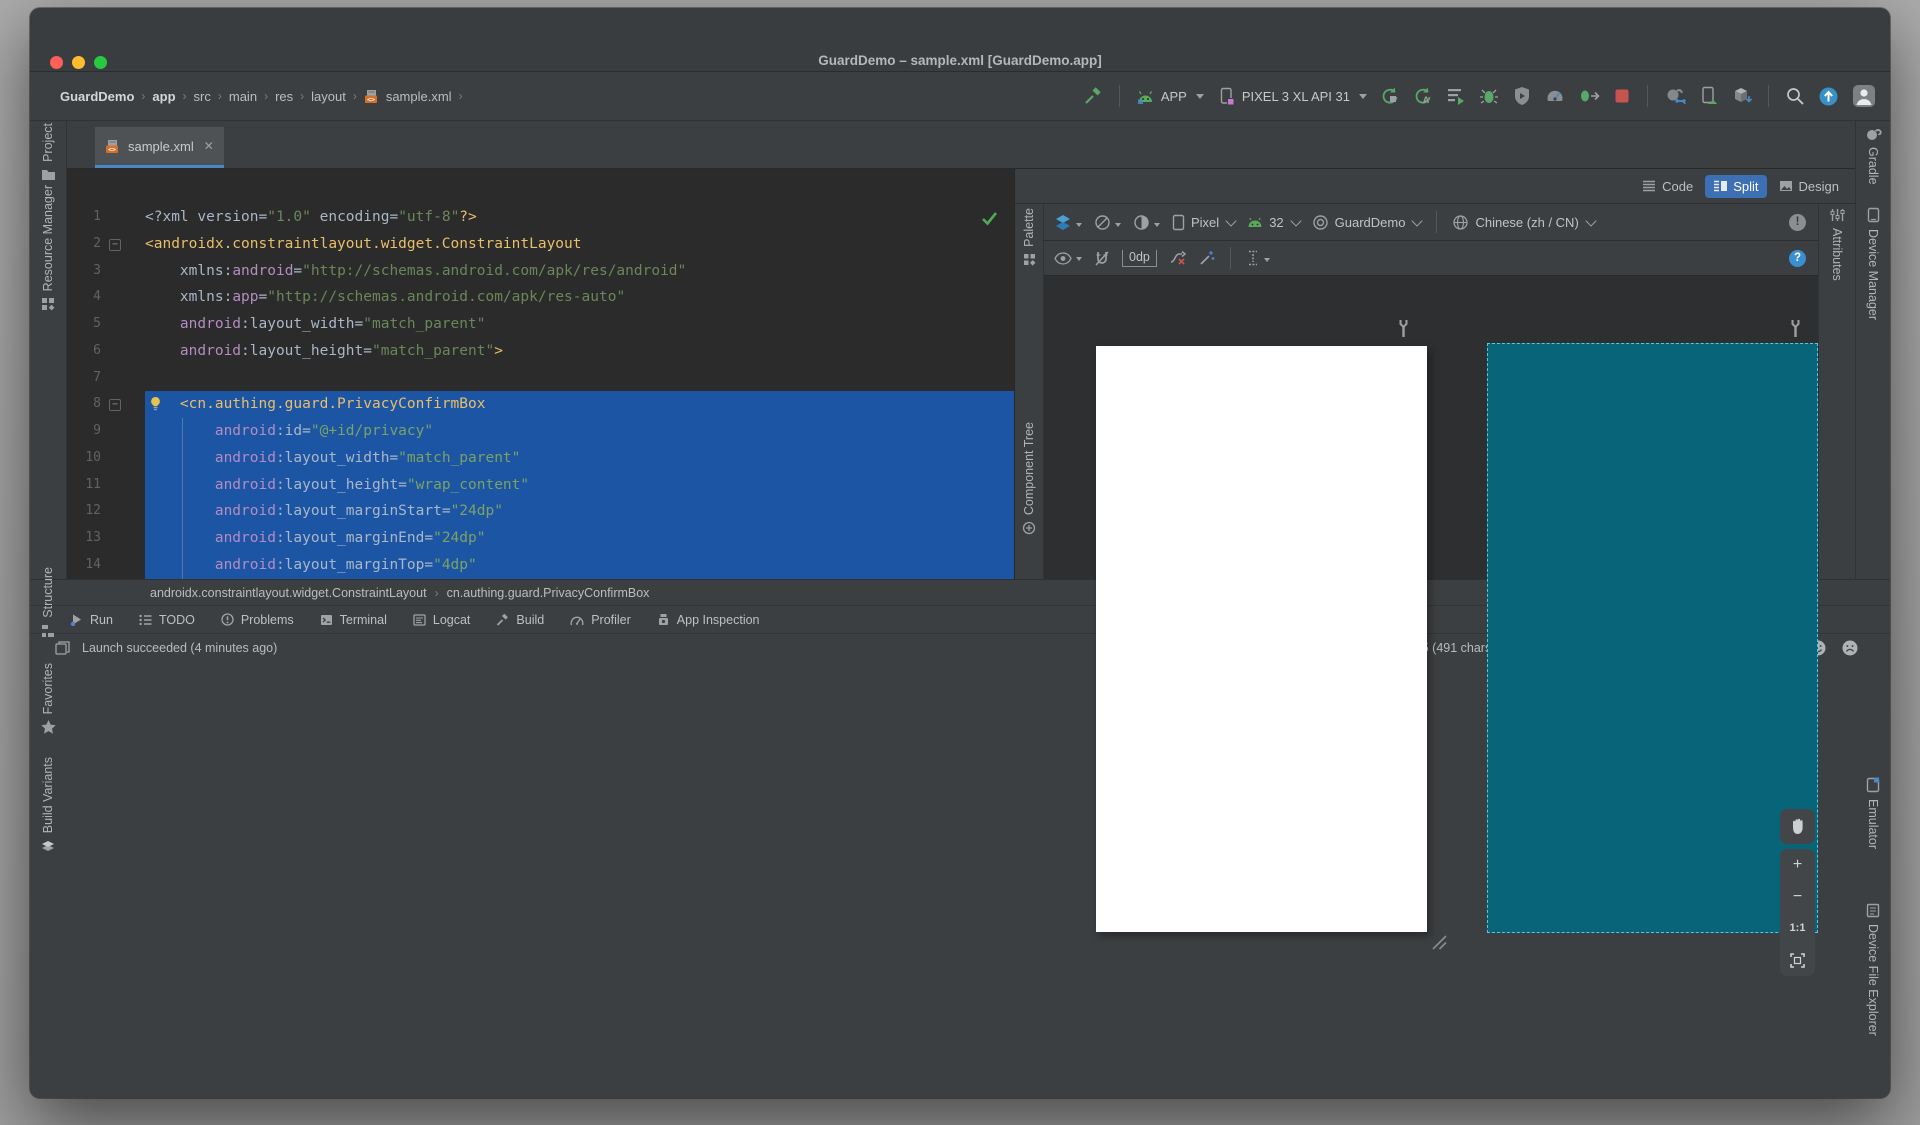  What do you see at coordinates (1368, 222) in the screenshot?
I see `theme-picker: GuardDemo` at bounding box center [1368, 222].